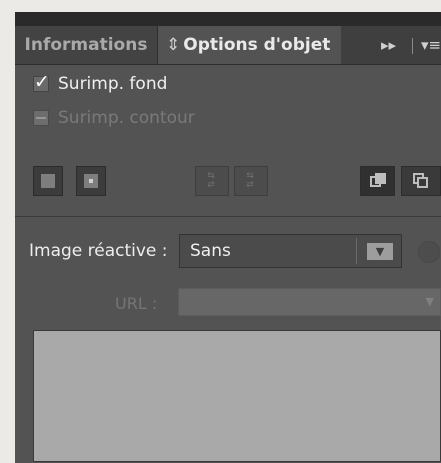 This screenshot has height=463, width=441. I want to click on back-overlap-icon-top, so click(422, 182).